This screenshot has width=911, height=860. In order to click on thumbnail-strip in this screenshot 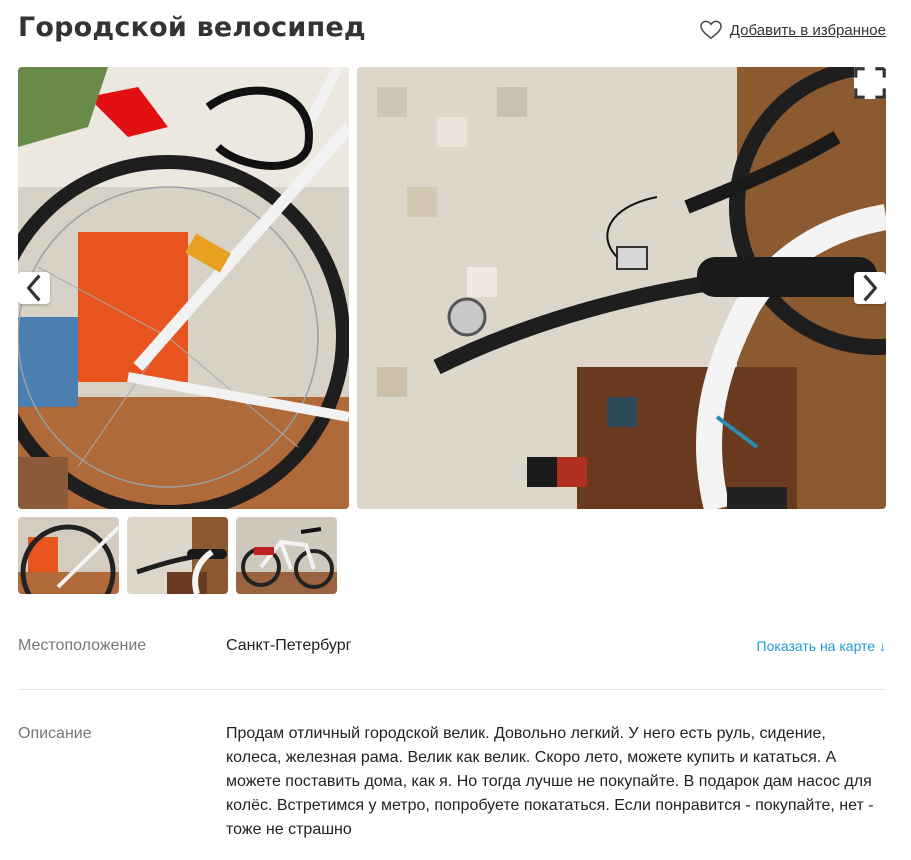, I will do `click(177, 555)`.